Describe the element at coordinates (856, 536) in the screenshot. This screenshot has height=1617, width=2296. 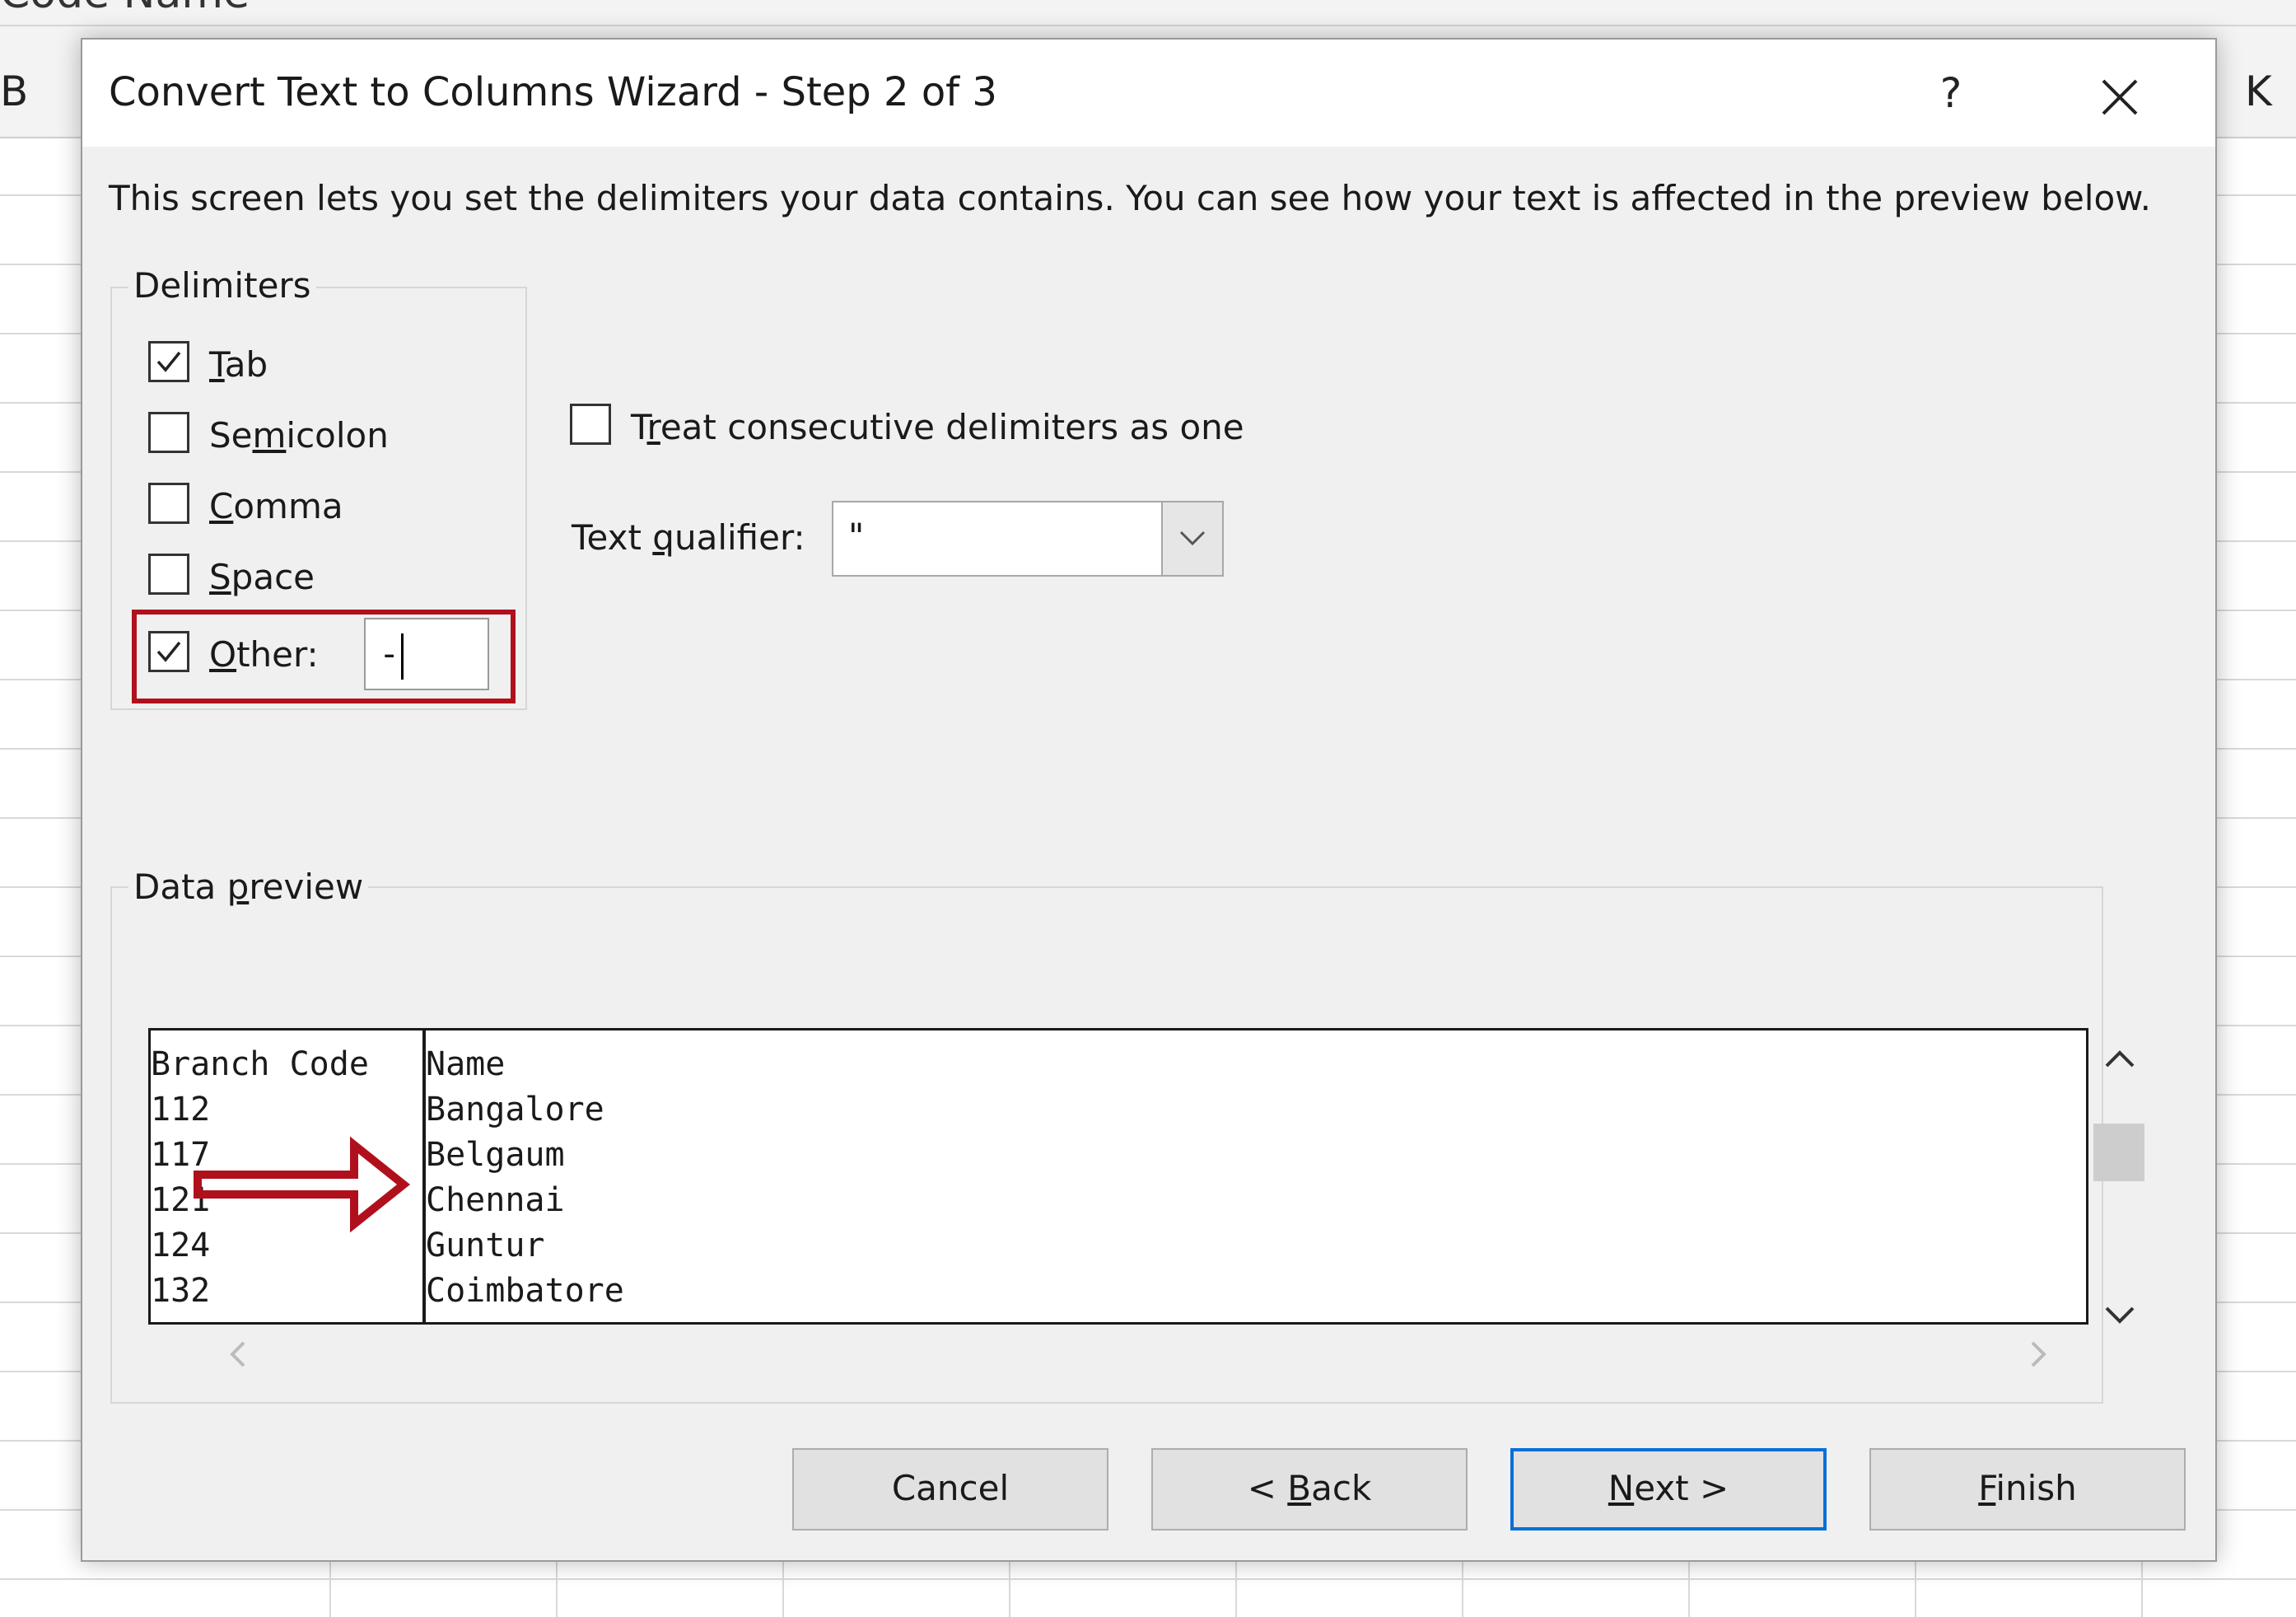
I see `text-qualifier-value: "` at that location.